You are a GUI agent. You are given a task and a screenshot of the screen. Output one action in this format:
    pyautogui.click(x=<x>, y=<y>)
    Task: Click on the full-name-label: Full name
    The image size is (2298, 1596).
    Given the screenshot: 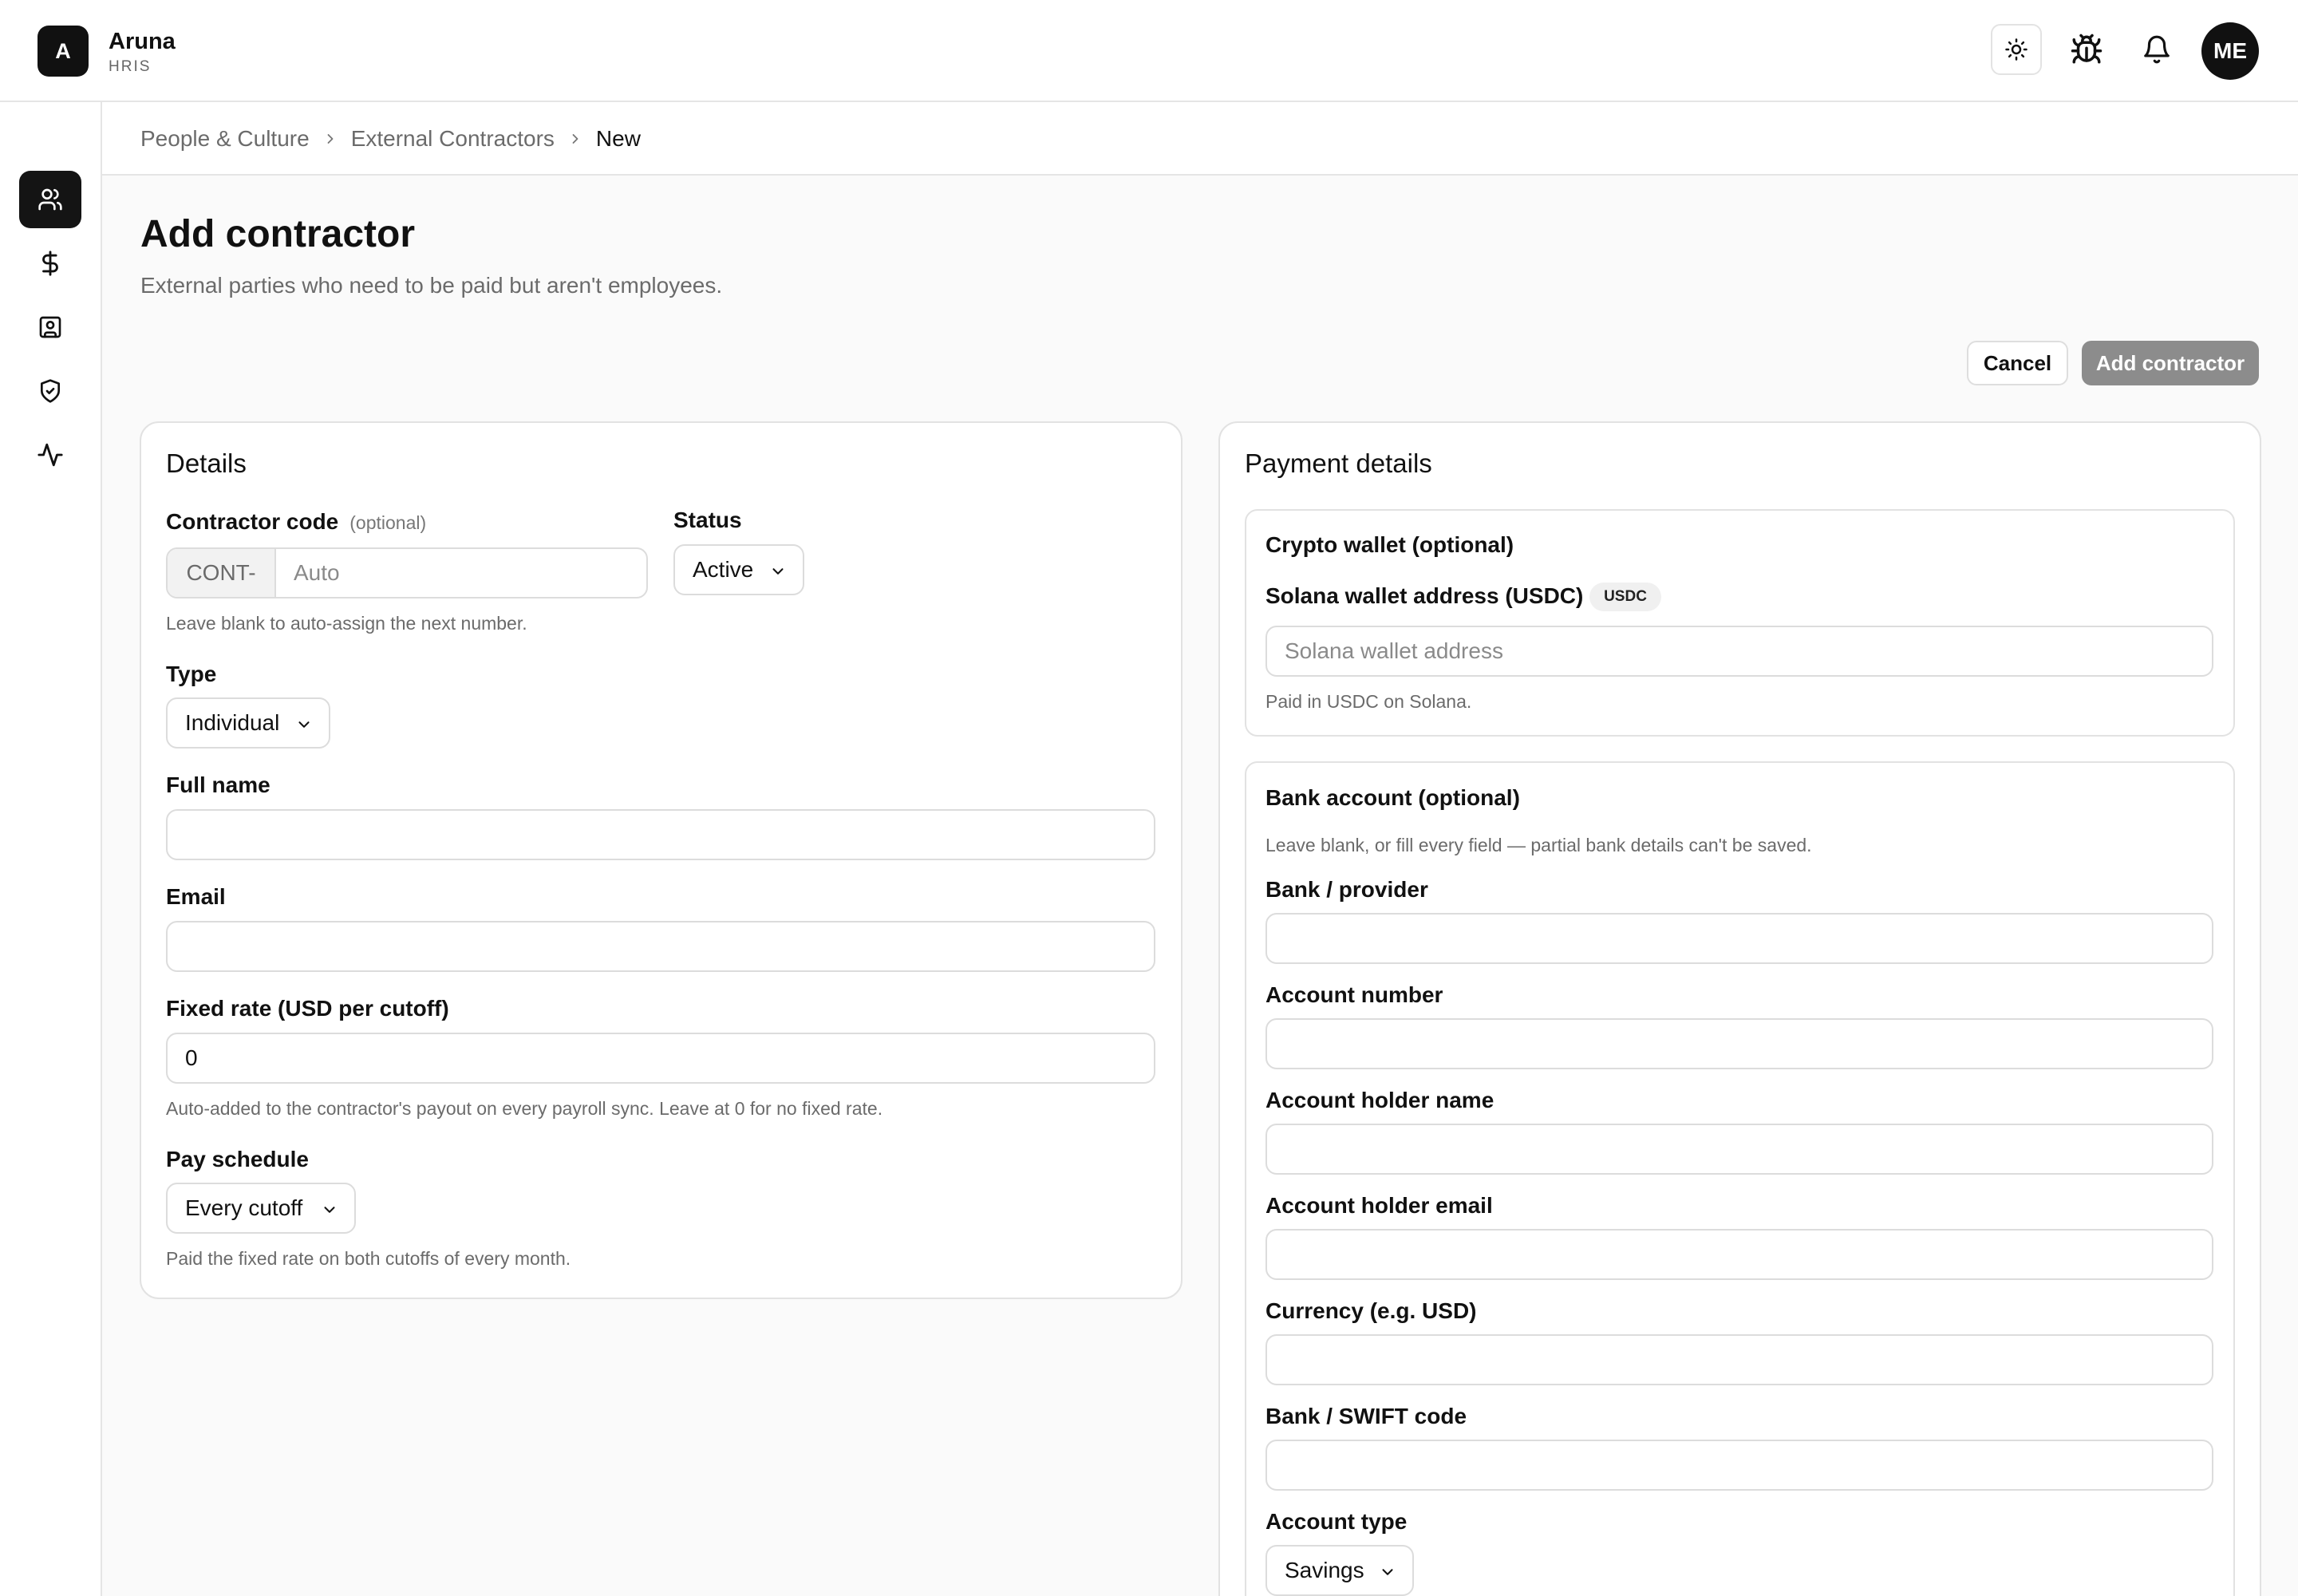 What is the action you would take?
    pyautogui.click(x=218, y=784)
    